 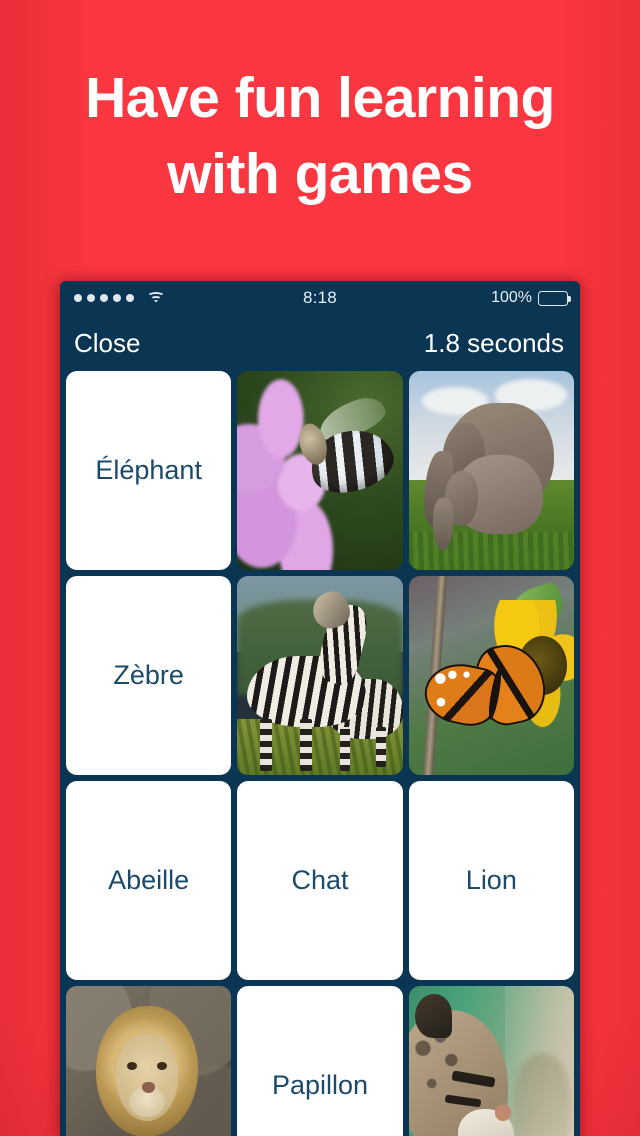 I want to click on card-lion-text: Lion, so click(x=491, y=880).